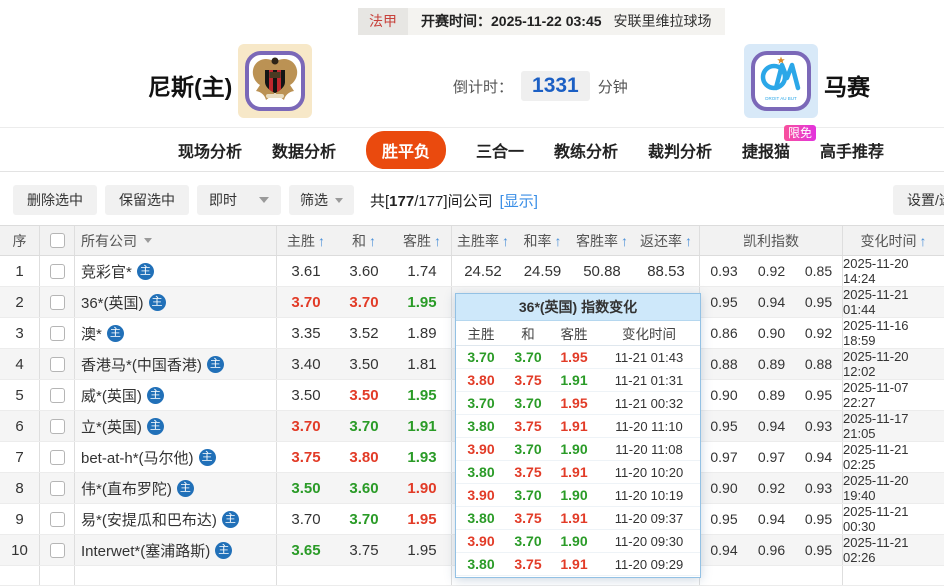 The image size is (944, 586). What do you see at coordinates (364, 488) in the screenshot?
I see `odds-value: 3.60` at bounding box center [364, 488].